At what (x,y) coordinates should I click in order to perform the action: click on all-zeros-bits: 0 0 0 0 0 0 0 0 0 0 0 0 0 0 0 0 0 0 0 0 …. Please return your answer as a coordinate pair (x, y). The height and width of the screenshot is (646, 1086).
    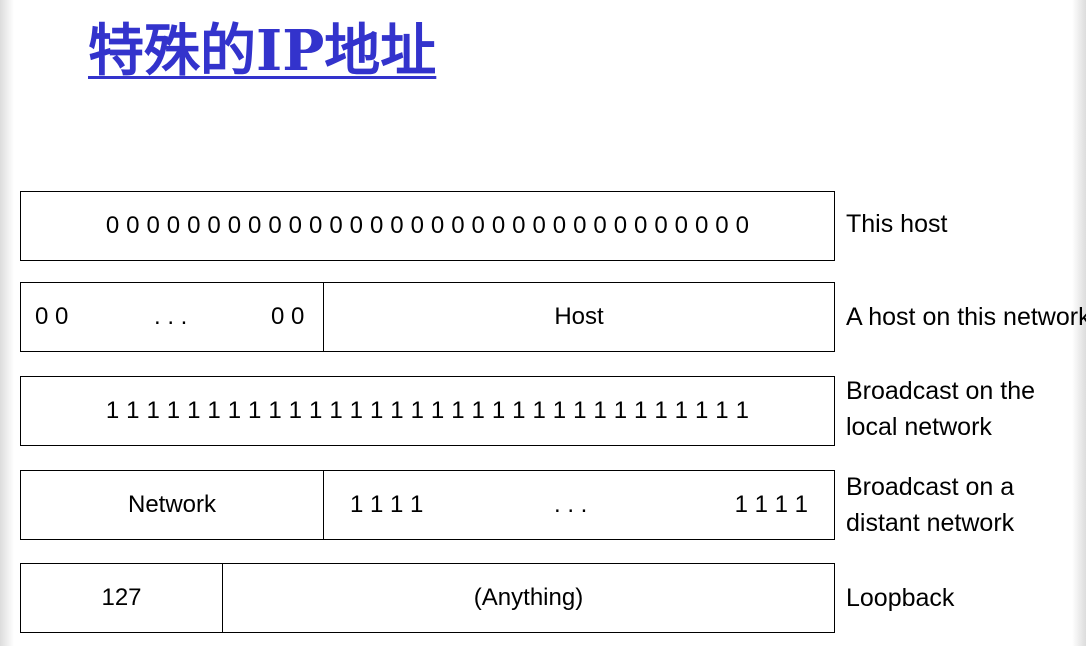
    Looking at the image, I should click on (427, 225).